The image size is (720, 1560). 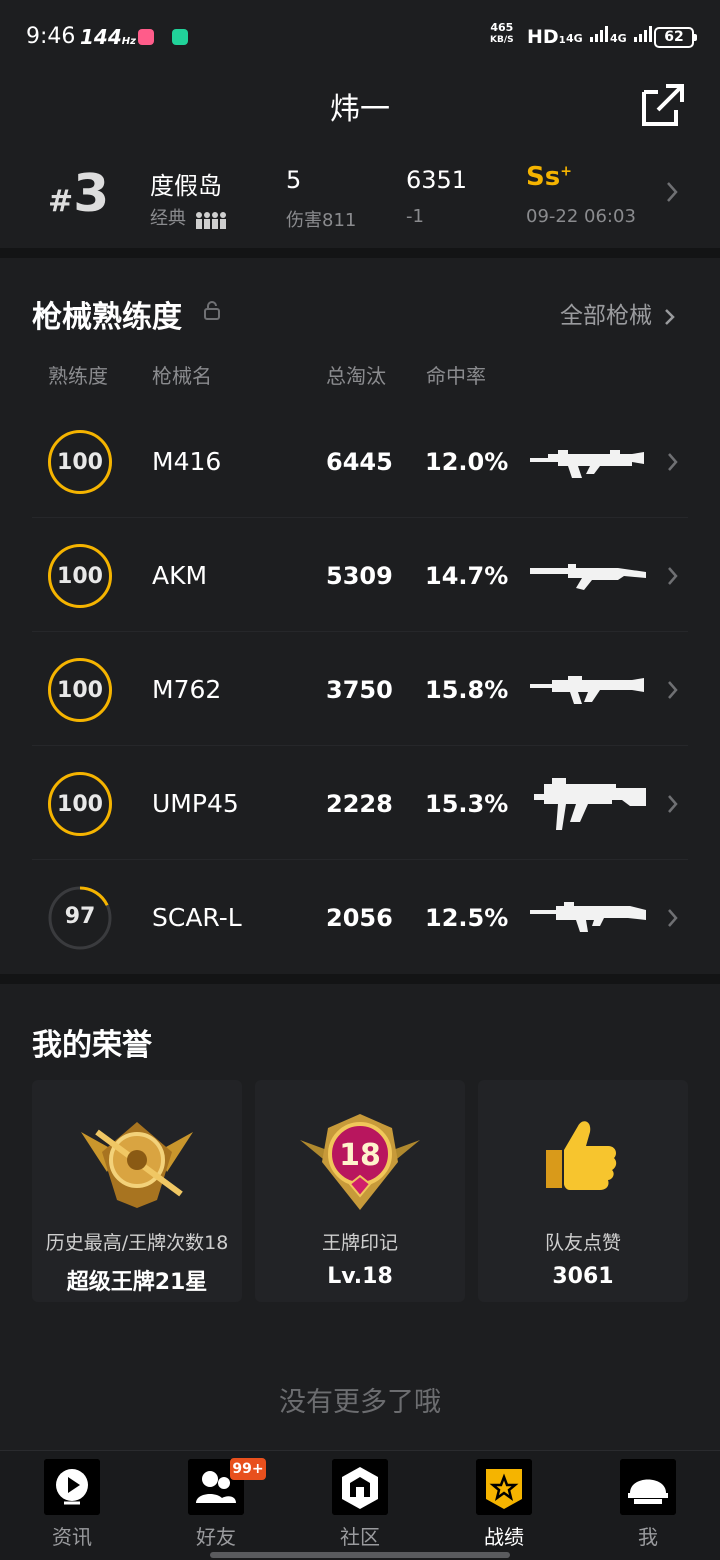 I want to click on honor-label: 王牌印记, so click(x=359, y=1243).